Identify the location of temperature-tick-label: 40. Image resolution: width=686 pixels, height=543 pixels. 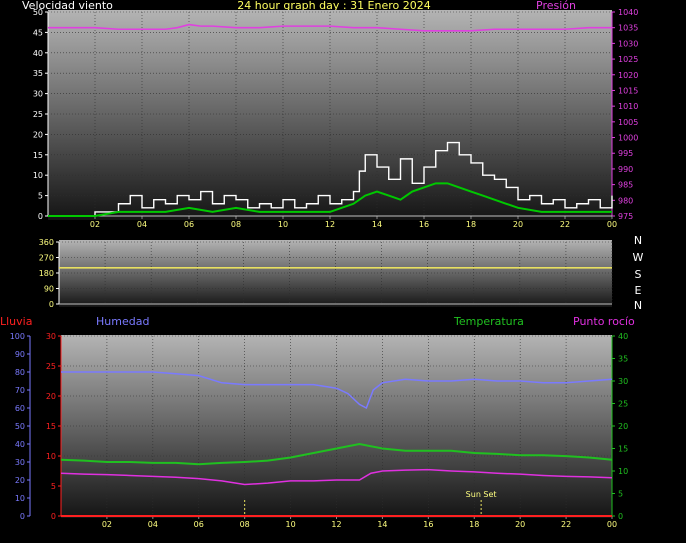
(623, 336).